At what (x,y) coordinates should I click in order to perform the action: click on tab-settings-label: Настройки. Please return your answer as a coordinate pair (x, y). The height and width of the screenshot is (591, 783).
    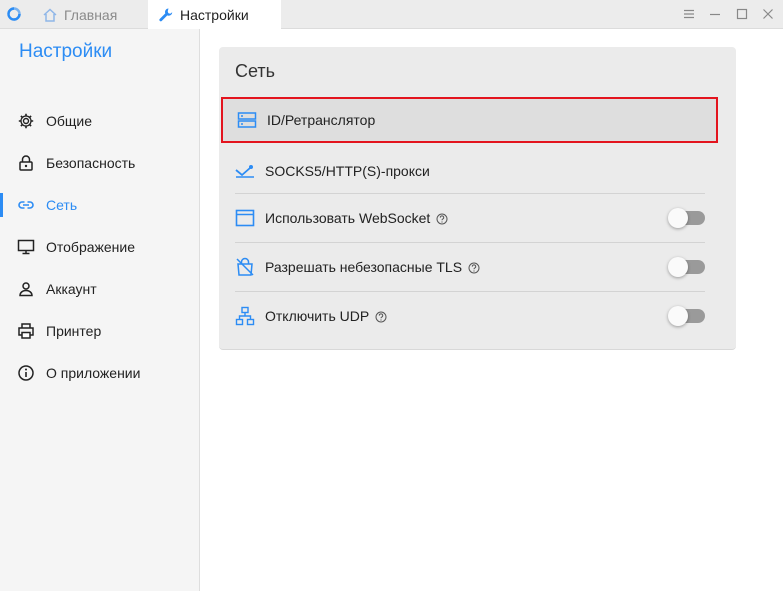
    Looking at the image, I should click on (214, 14).